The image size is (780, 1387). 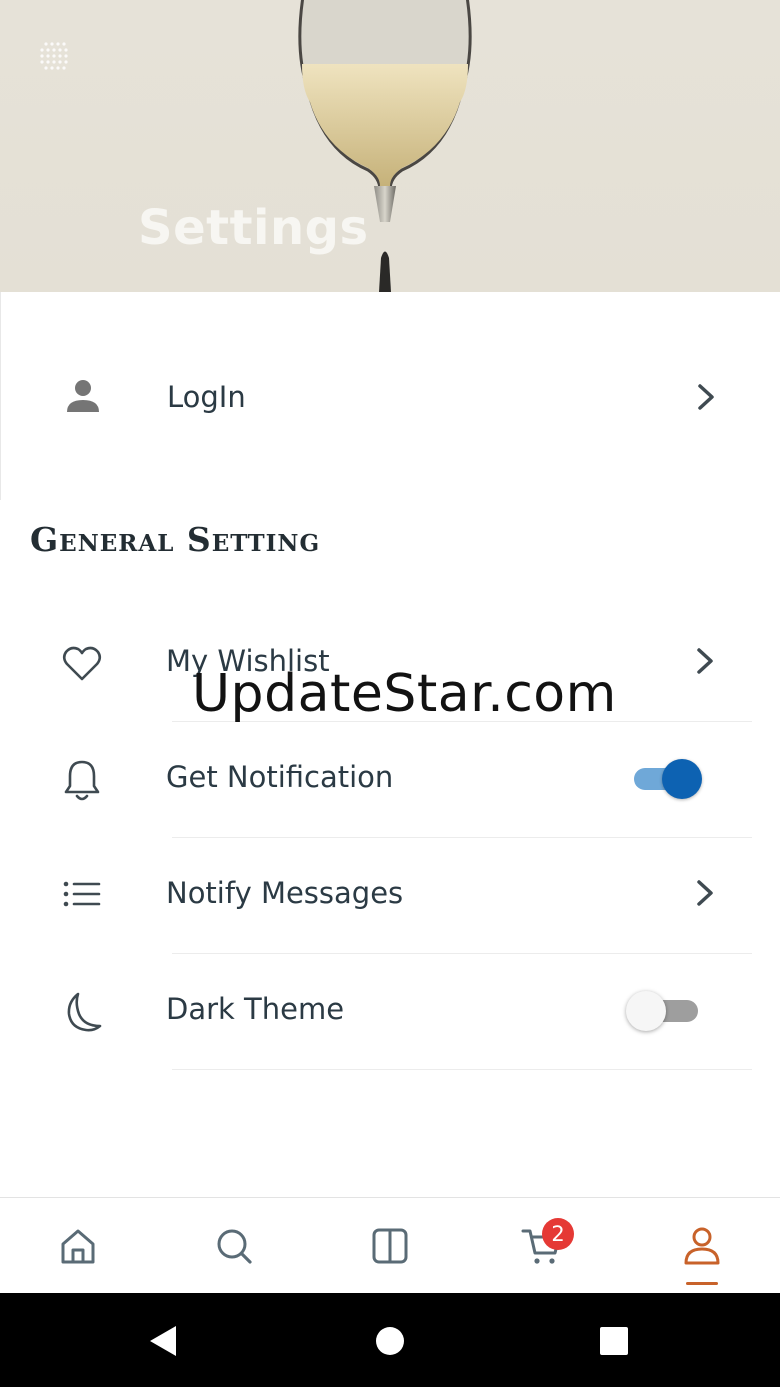 What do you see at coordinates (164, 1341) in the screenshot?
I see `back-icon` at bounding box center [164, 1341].